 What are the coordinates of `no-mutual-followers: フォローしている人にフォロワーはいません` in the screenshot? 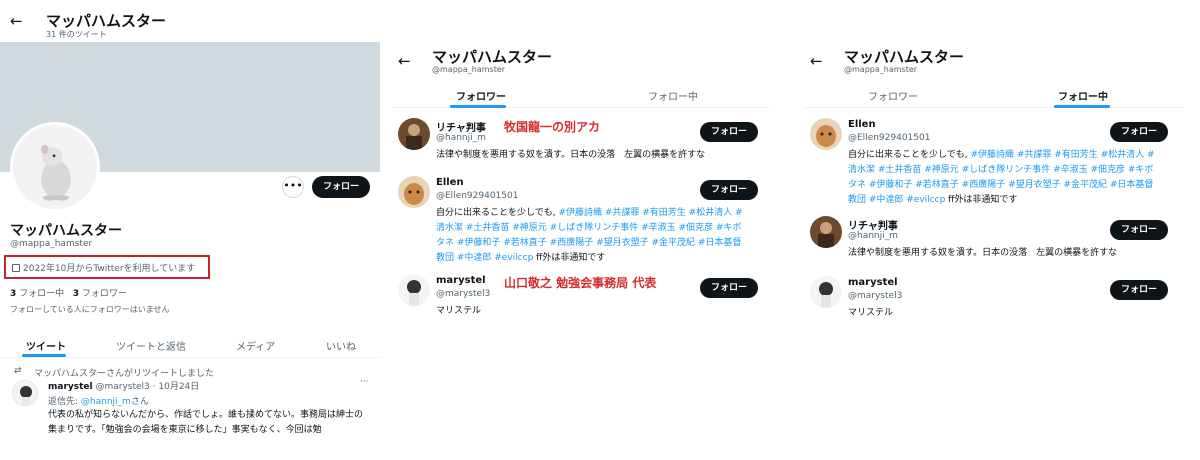 It's located at (90, 309).